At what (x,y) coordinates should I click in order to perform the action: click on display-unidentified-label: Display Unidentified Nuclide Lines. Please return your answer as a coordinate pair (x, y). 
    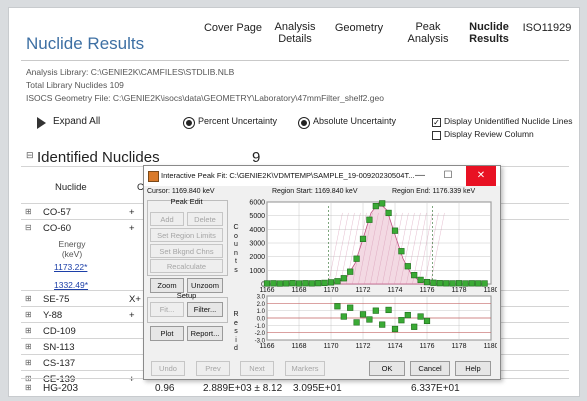
    Looking at the image, I should click on (508, 121).